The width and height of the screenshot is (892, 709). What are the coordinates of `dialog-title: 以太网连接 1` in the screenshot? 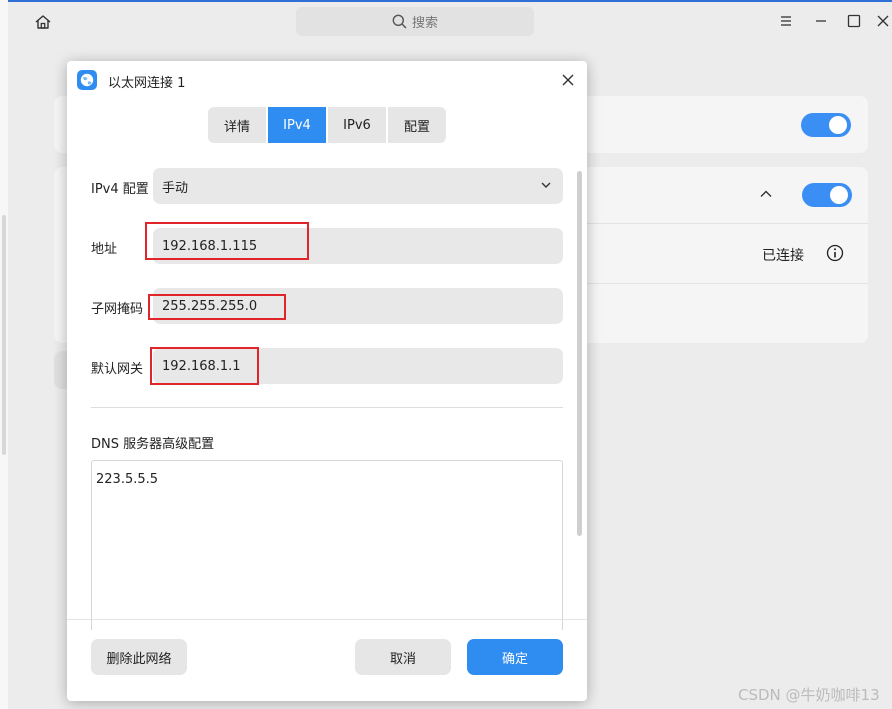 It's located at (147, 83).